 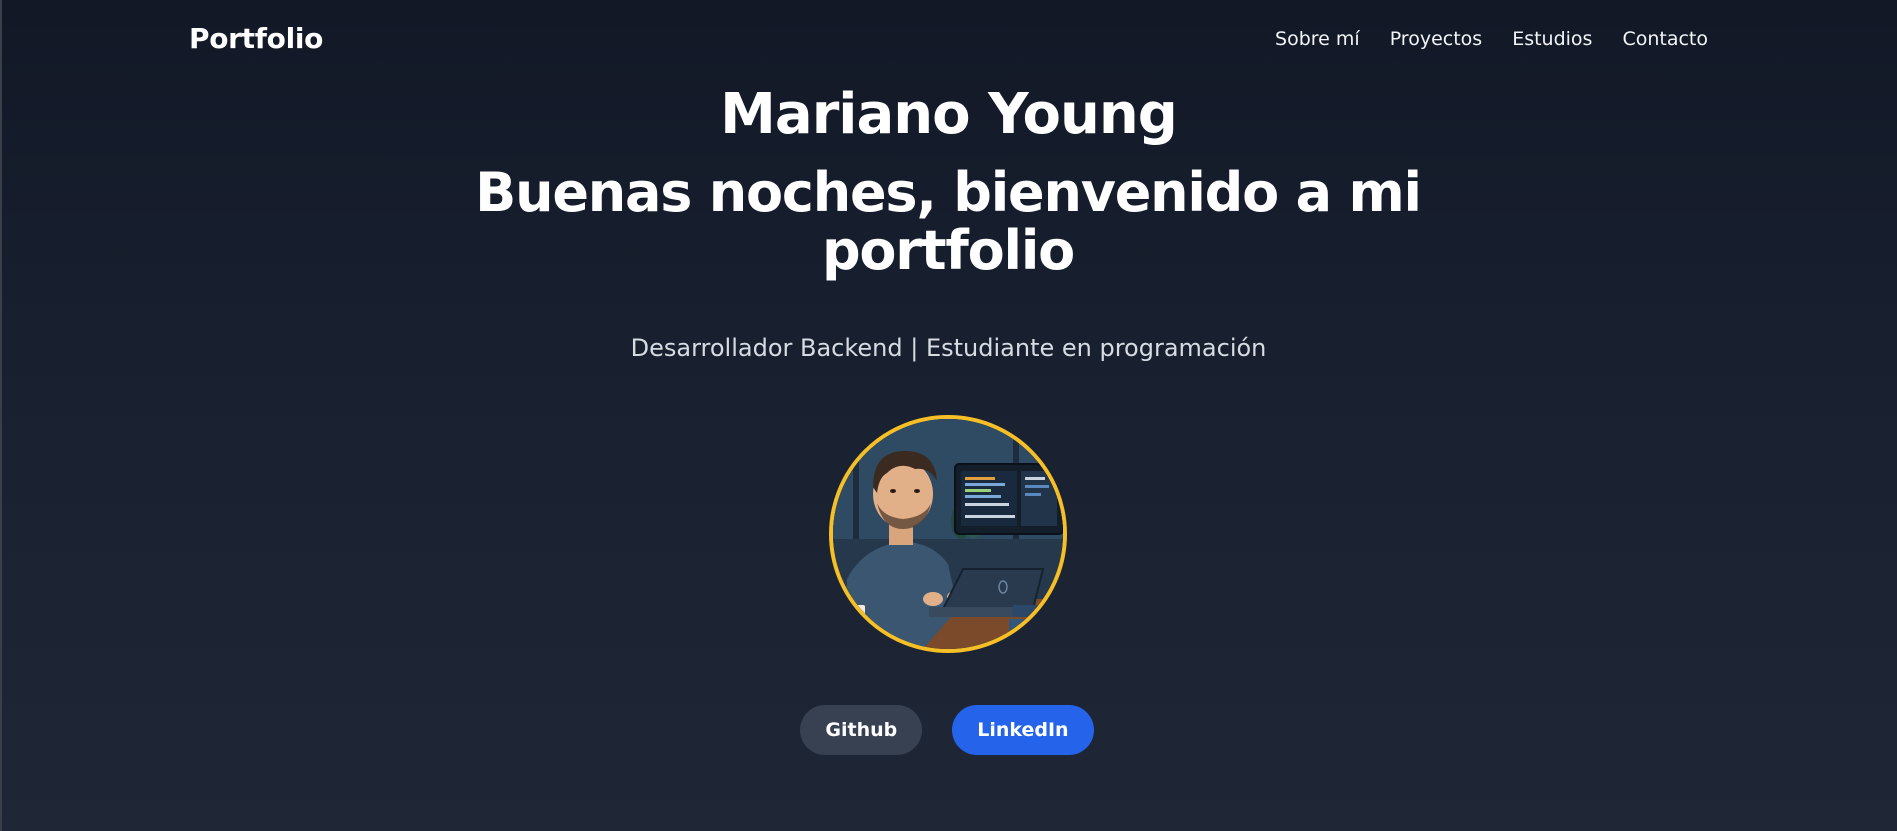 What do you see at coordinates (861, 730) in the screenshot?
I see `github-button: Github` at bounding box center [861, 730].